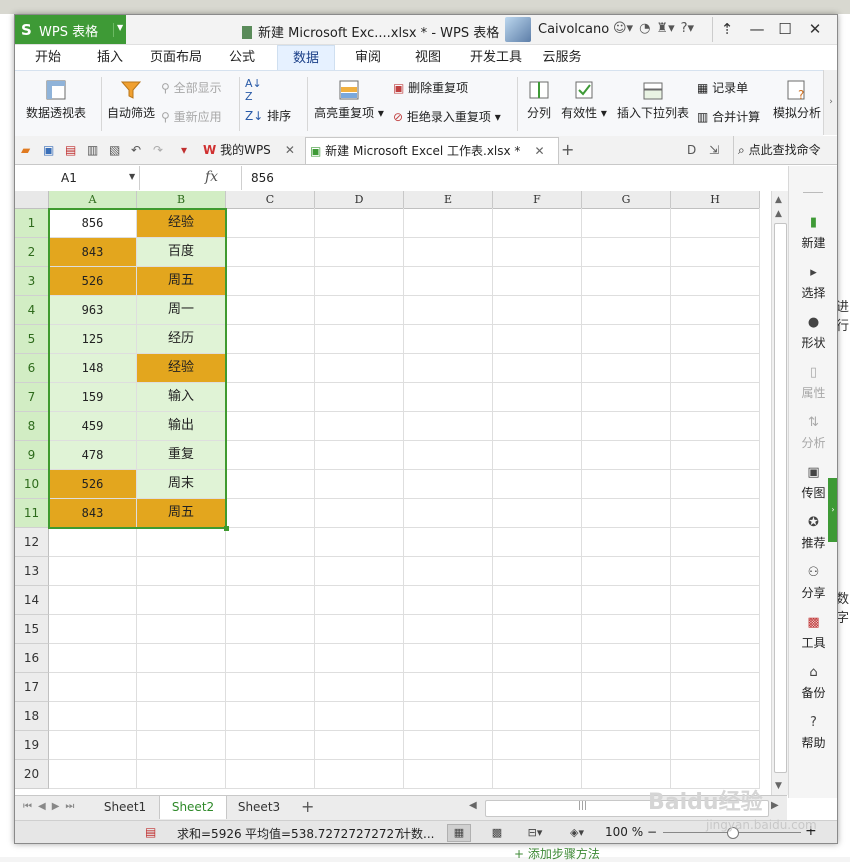  What do you see at coordinates (32, 200) in the screenshot?
I see `select-all-corner` at bounding box center [32, 200].